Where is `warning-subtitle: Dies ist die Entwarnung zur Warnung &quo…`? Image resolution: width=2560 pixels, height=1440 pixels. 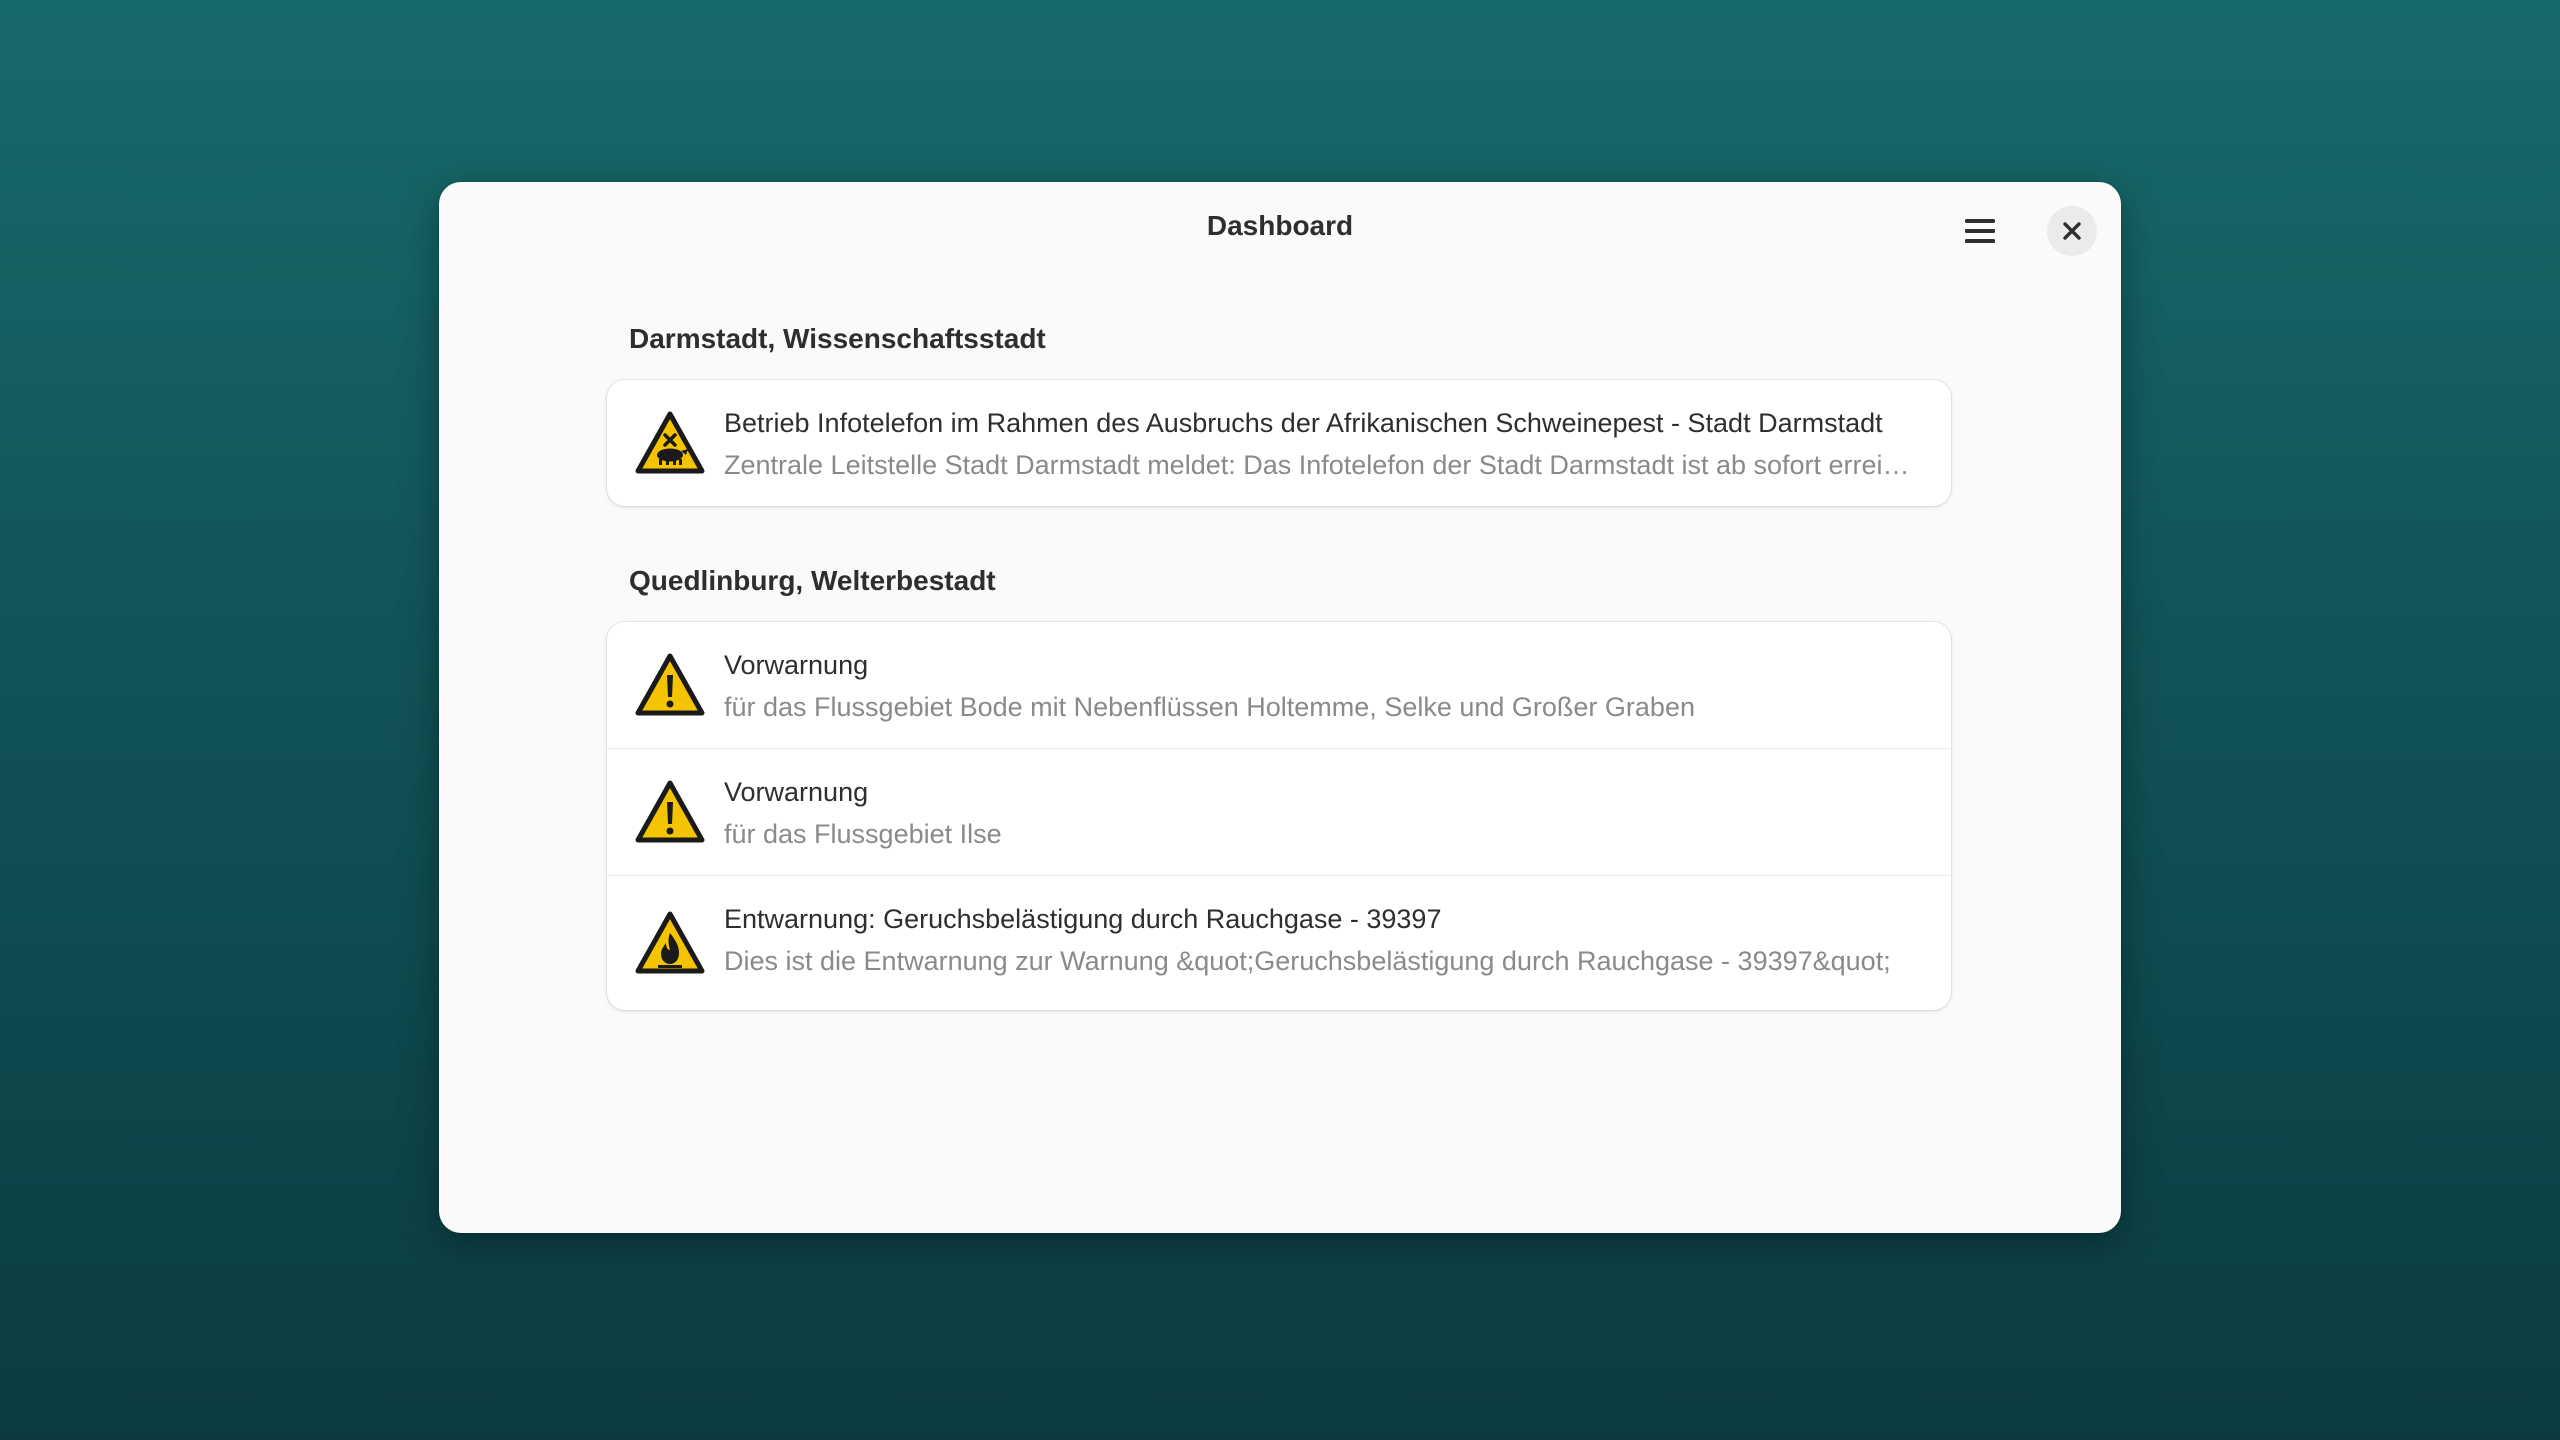
warning-subtitle: Dies ist die Entwarnung zur Warnung &quo… is located at coordinates (1307, 961).